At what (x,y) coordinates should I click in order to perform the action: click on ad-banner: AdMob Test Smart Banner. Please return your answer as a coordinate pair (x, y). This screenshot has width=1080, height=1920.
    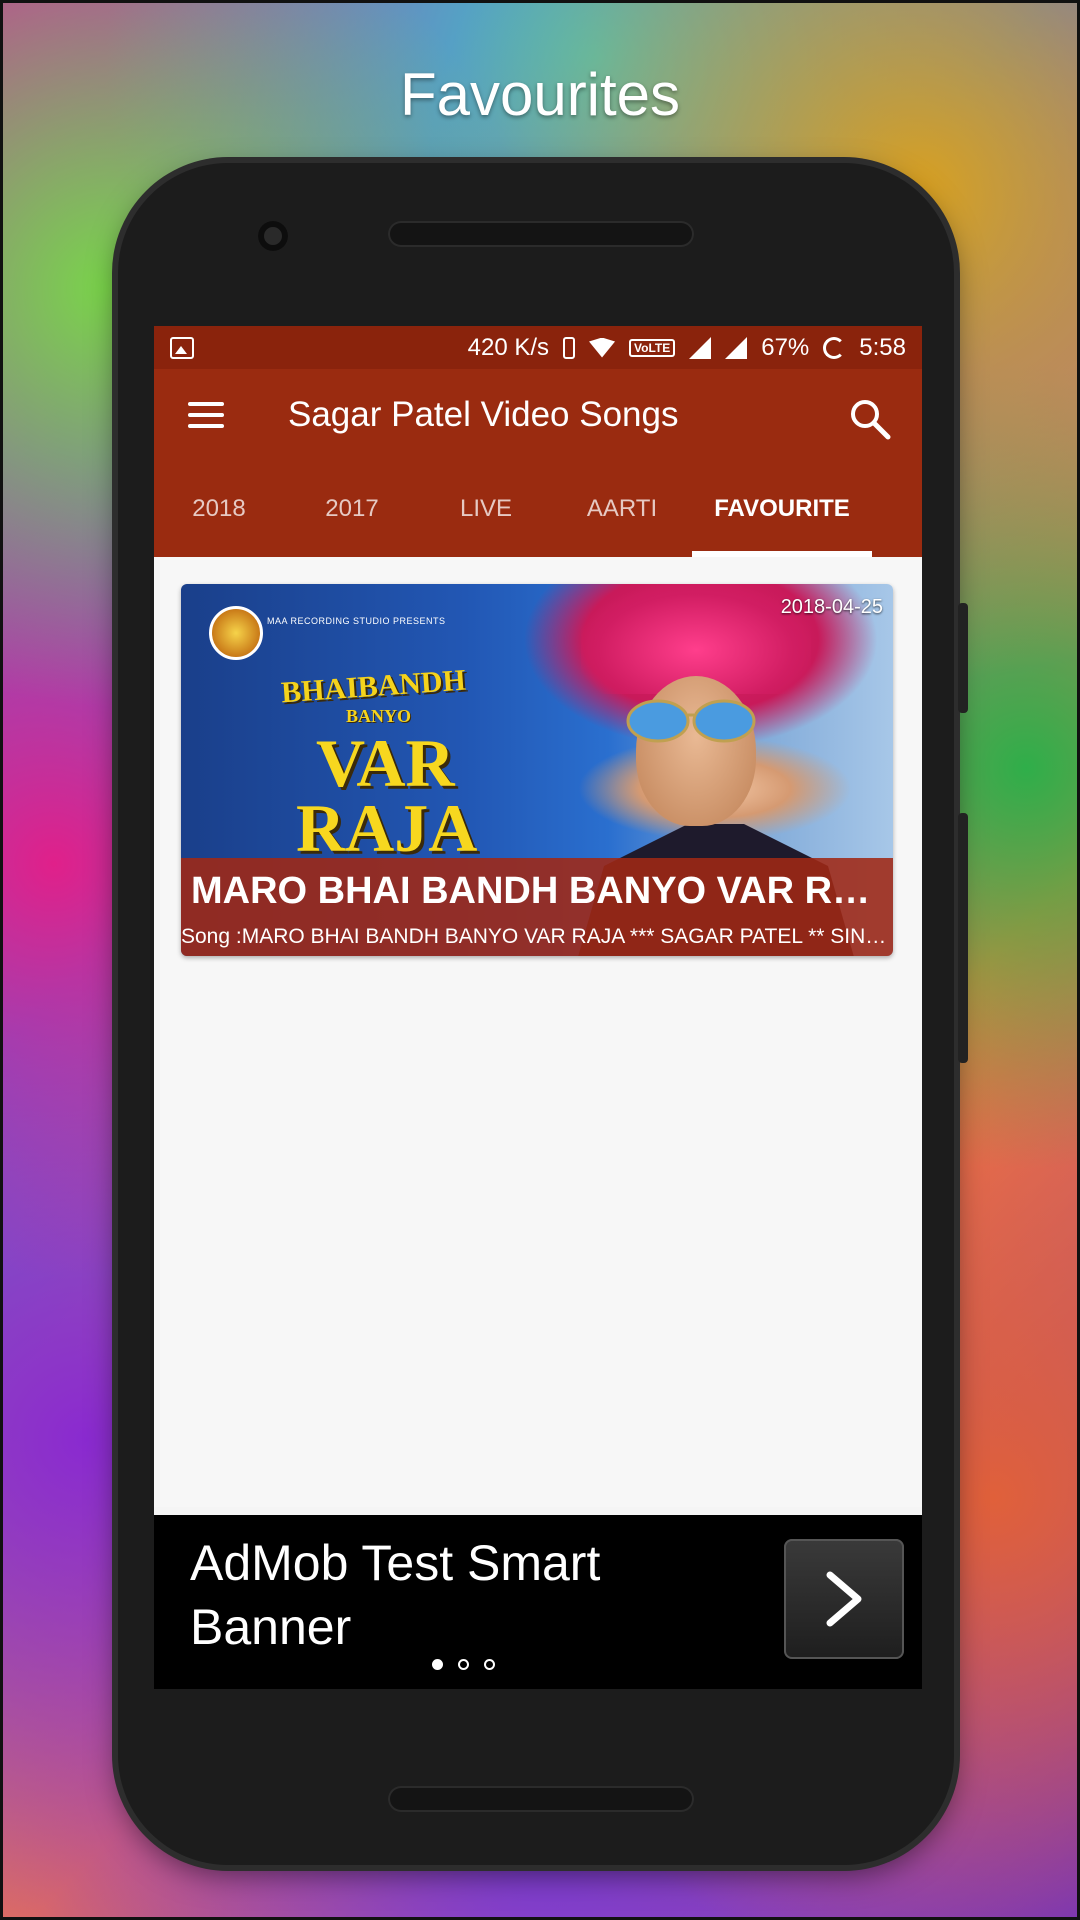
    Looking at the image, I should click on (538, 1602).